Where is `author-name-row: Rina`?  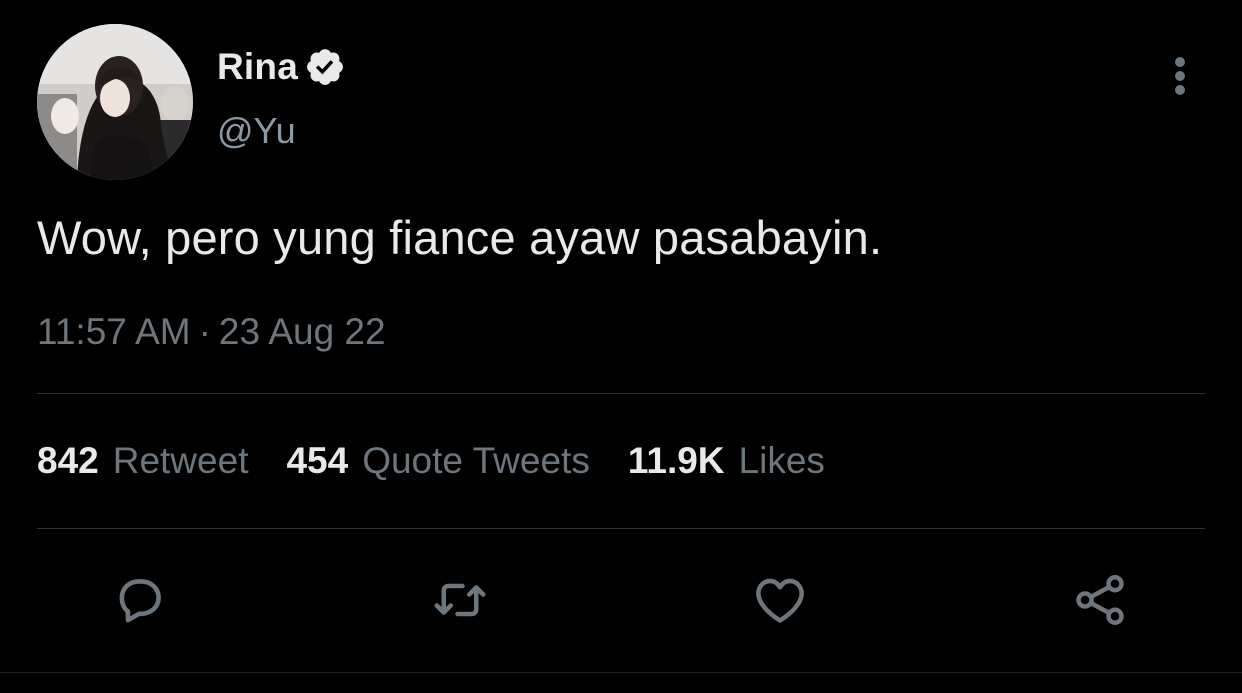
author-name-row: Rina is located at coordinates (281, 67).